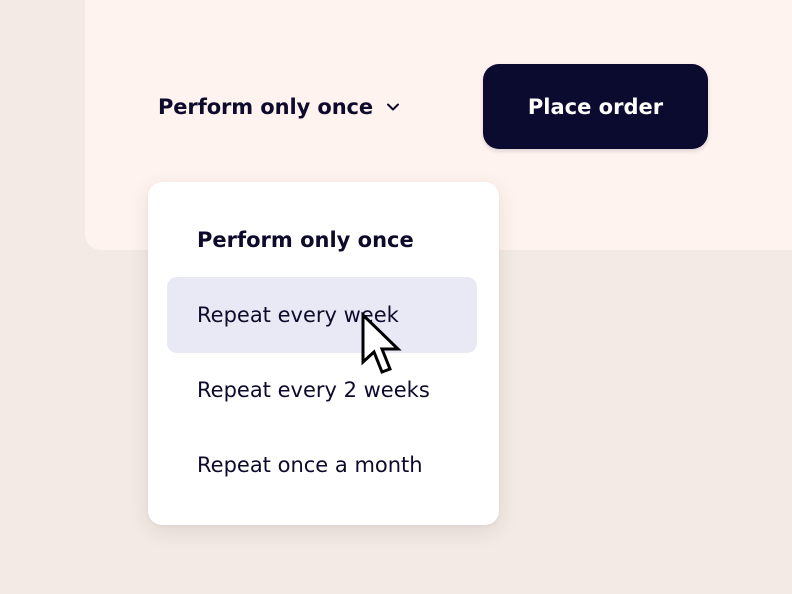 This screenshot has width=792, height=594. Describe the element at coordinates (322, 315) in the screenshot. I see `menu-item-repeat-every-week: Repeat every week` at that location.